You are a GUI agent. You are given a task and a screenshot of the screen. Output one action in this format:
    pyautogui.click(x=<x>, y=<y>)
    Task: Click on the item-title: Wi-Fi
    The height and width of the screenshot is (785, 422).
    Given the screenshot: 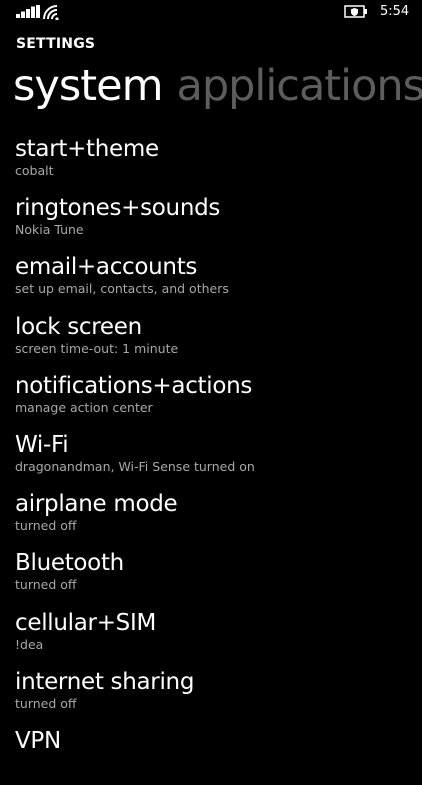 What is the action you would take?
    pyautogui.click(x=42, y=444)
    